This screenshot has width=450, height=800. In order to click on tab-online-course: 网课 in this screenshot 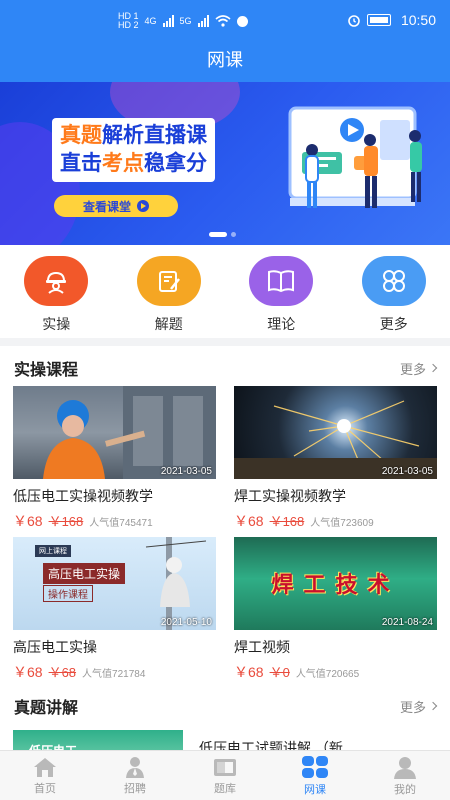, I will do `click(315, 775)`.